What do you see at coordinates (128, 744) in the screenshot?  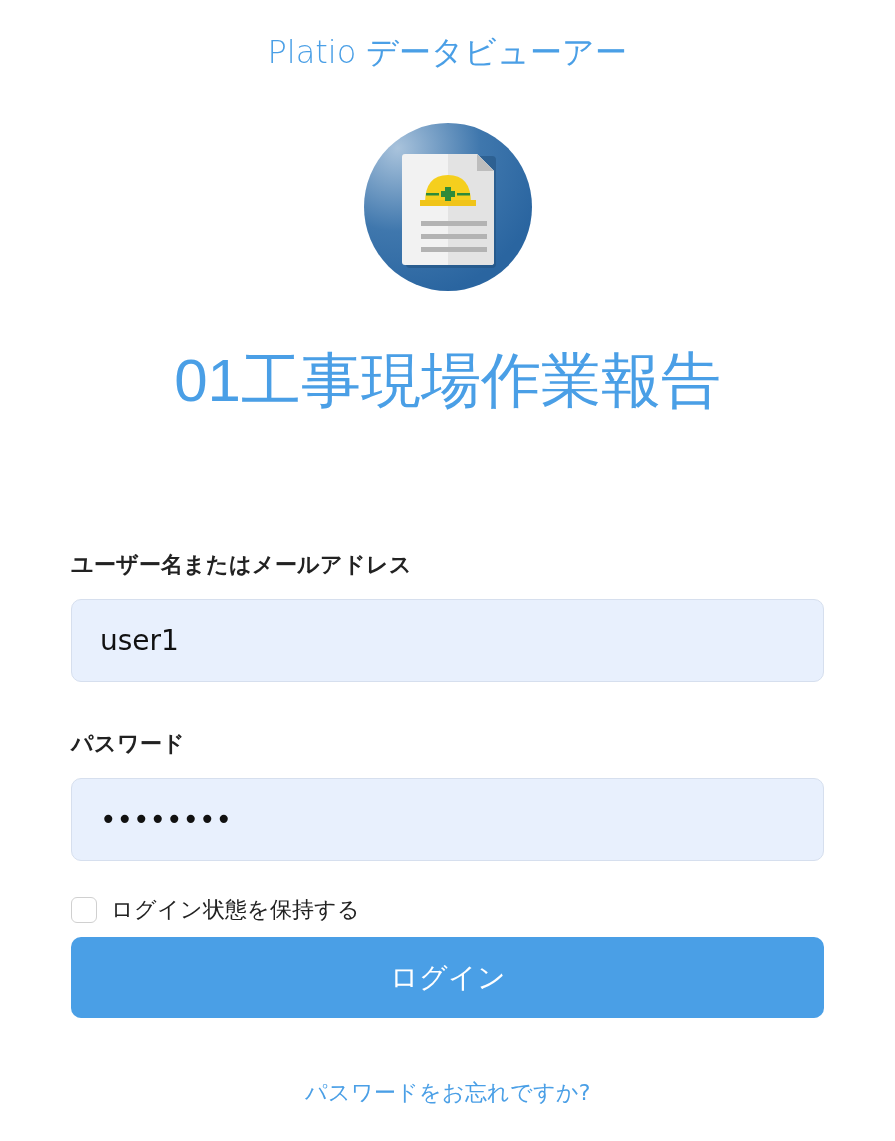 I see `field-label: パスワード` at bounding box center [128, 744].